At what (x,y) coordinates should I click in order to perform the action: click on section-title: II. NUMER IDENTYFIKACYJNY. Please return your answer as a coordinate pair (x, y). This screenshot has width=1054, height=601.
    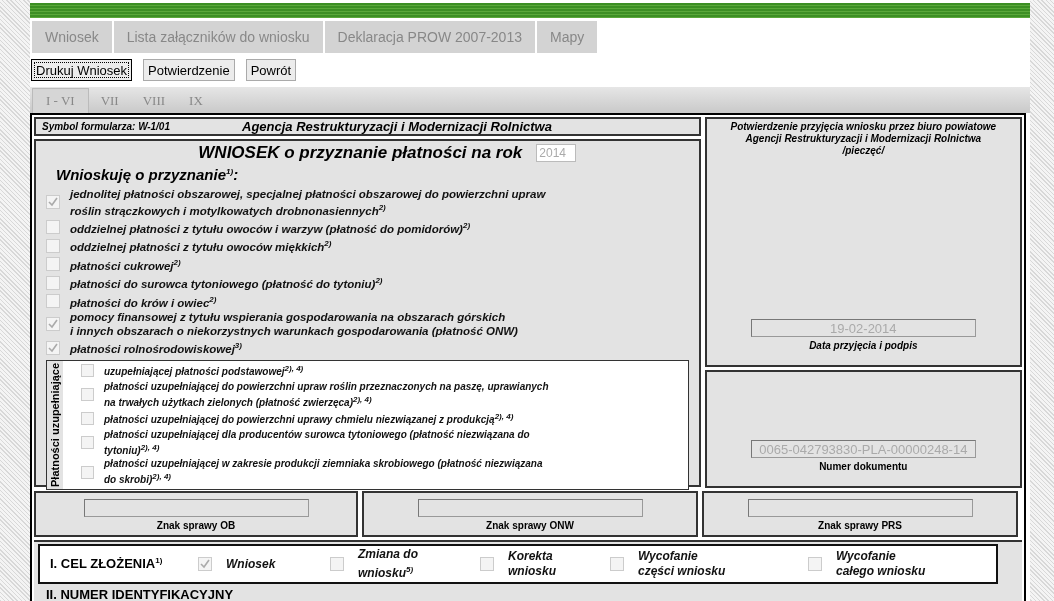
    Looking at the image, I should click on (140, 594).